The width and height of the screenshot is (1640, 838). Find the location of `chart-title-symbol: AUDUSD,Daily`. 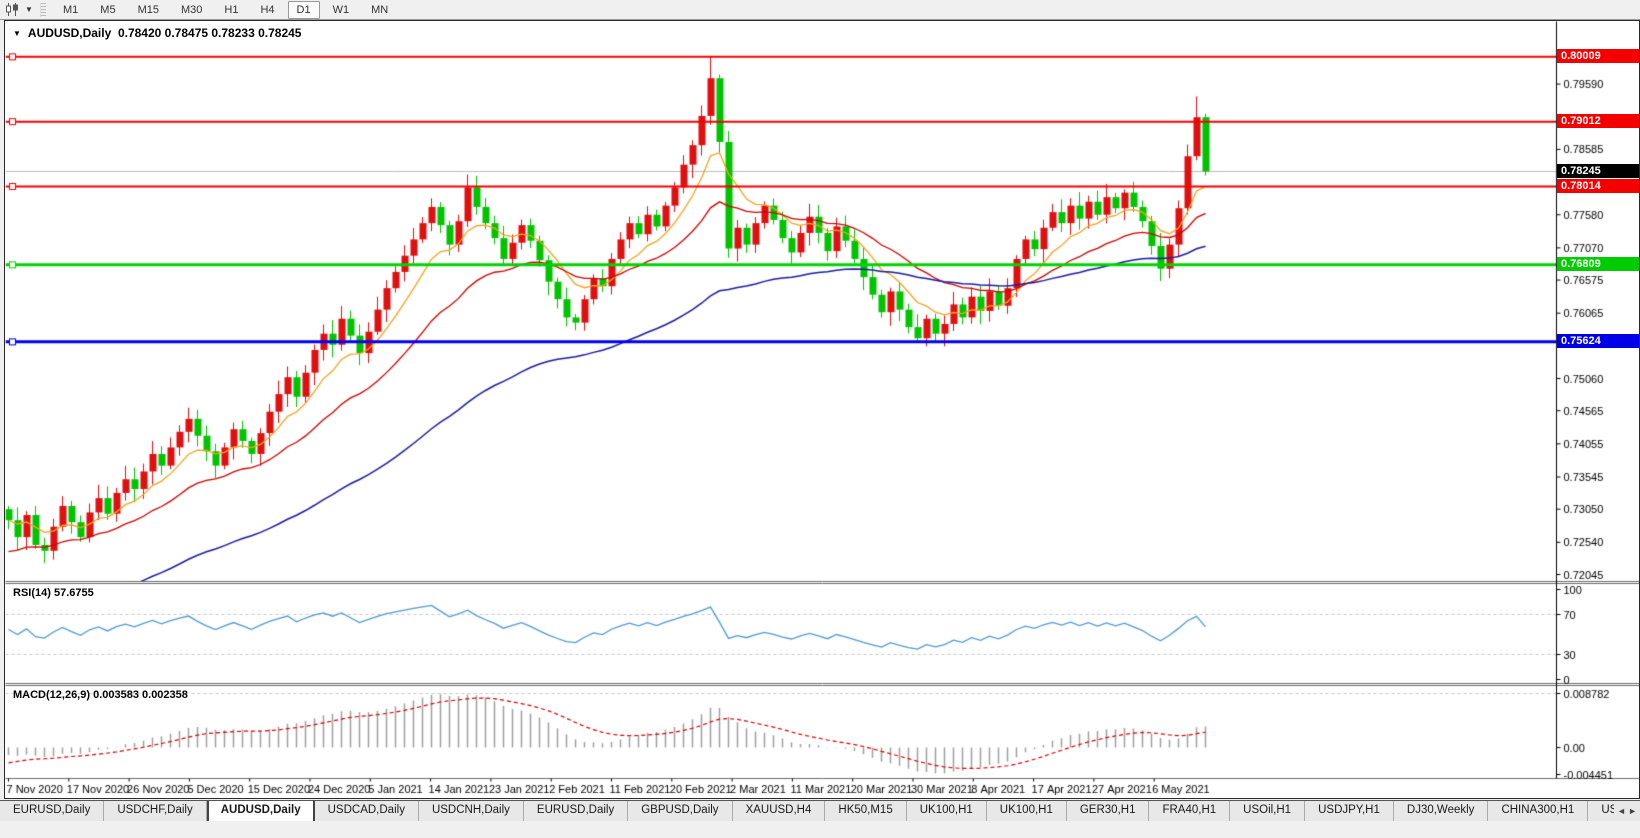

chart-title-symbol: AUDUSD,Daily is located at coordinates (69, 33).